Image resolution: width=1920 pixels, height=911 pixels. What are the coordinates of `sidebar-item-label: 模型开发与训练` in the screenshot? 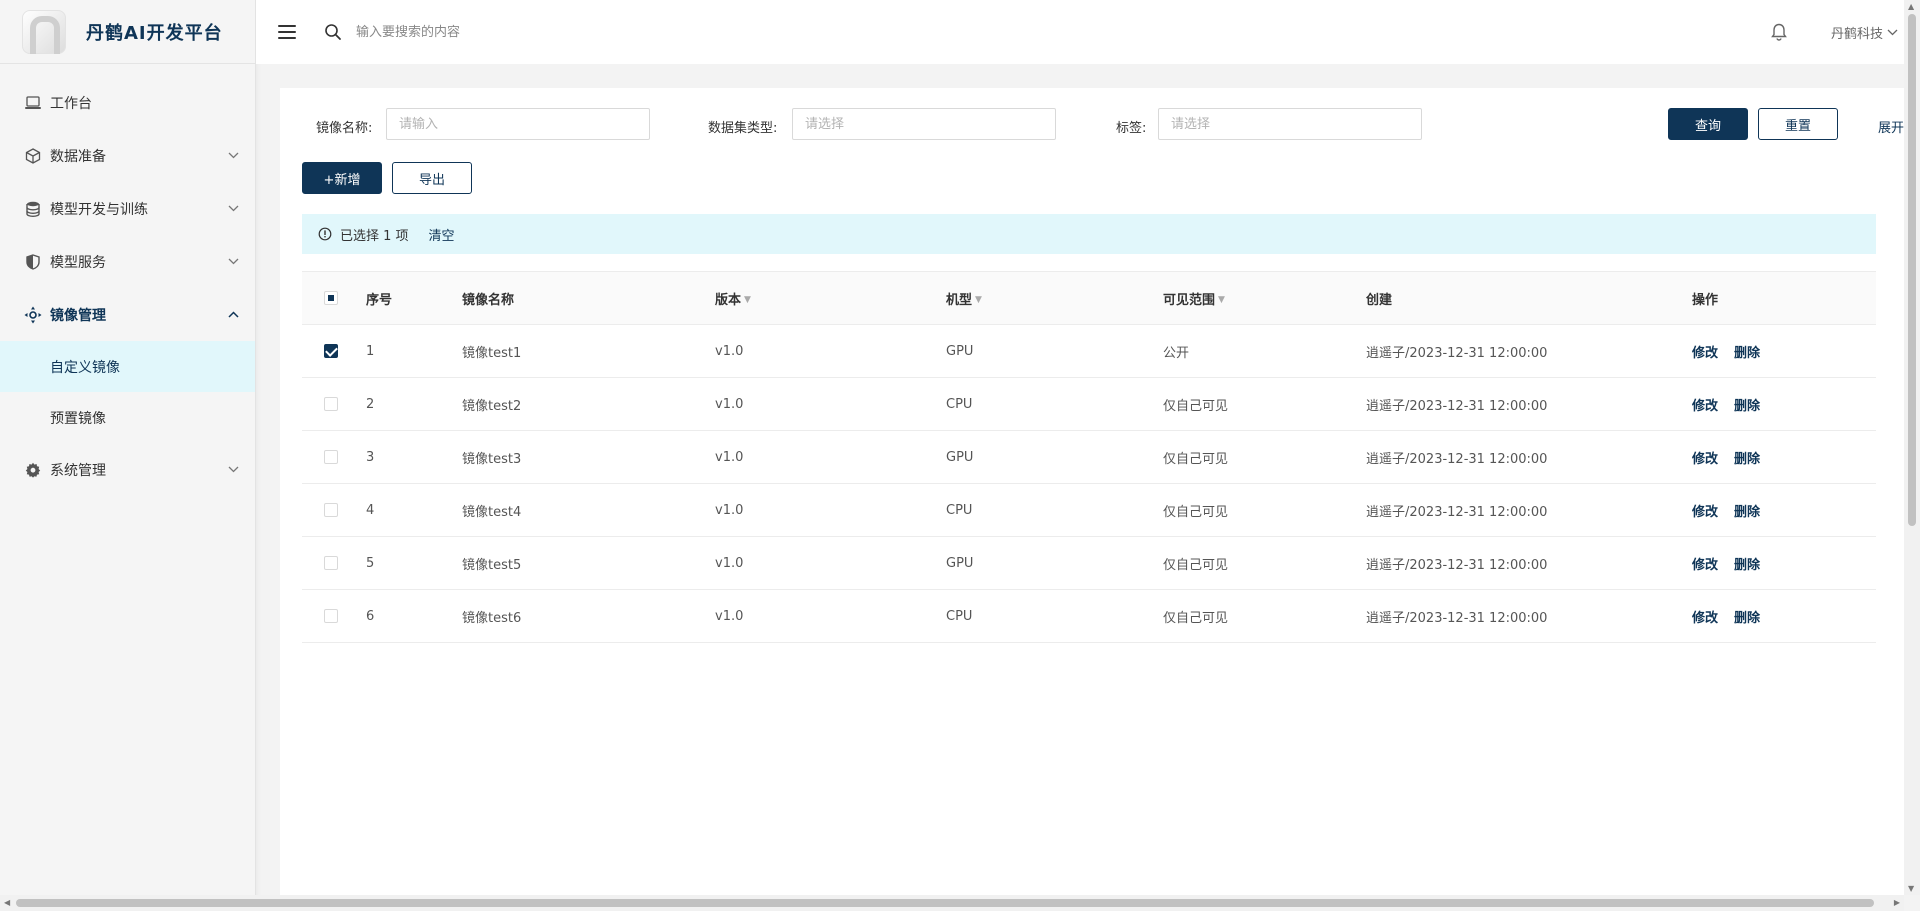 It's located at (99, 209).